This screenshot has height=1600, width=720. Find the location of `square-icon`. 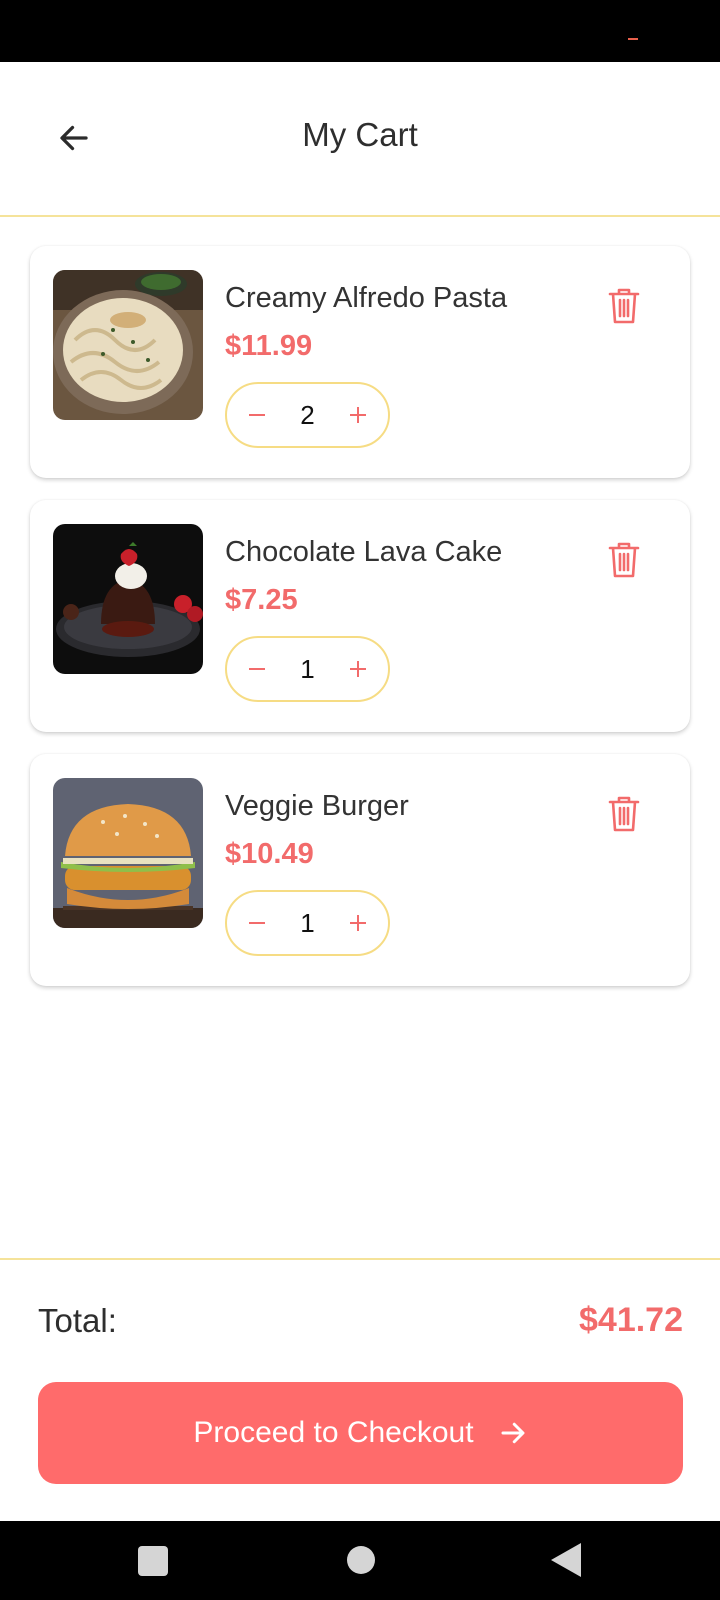

square-icon is located at coordinates (153, 1561).